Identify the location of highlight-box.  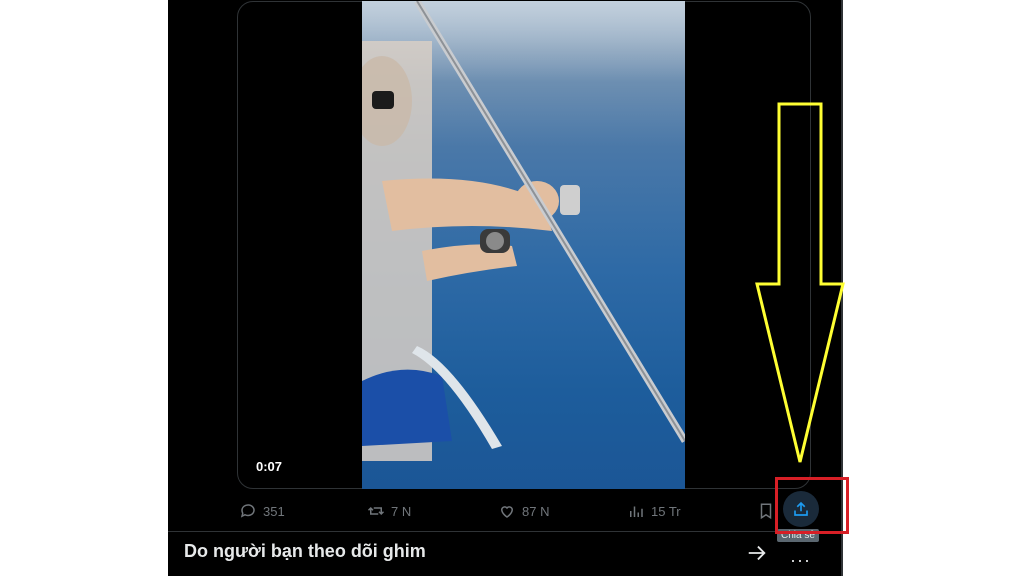
(812, 505).